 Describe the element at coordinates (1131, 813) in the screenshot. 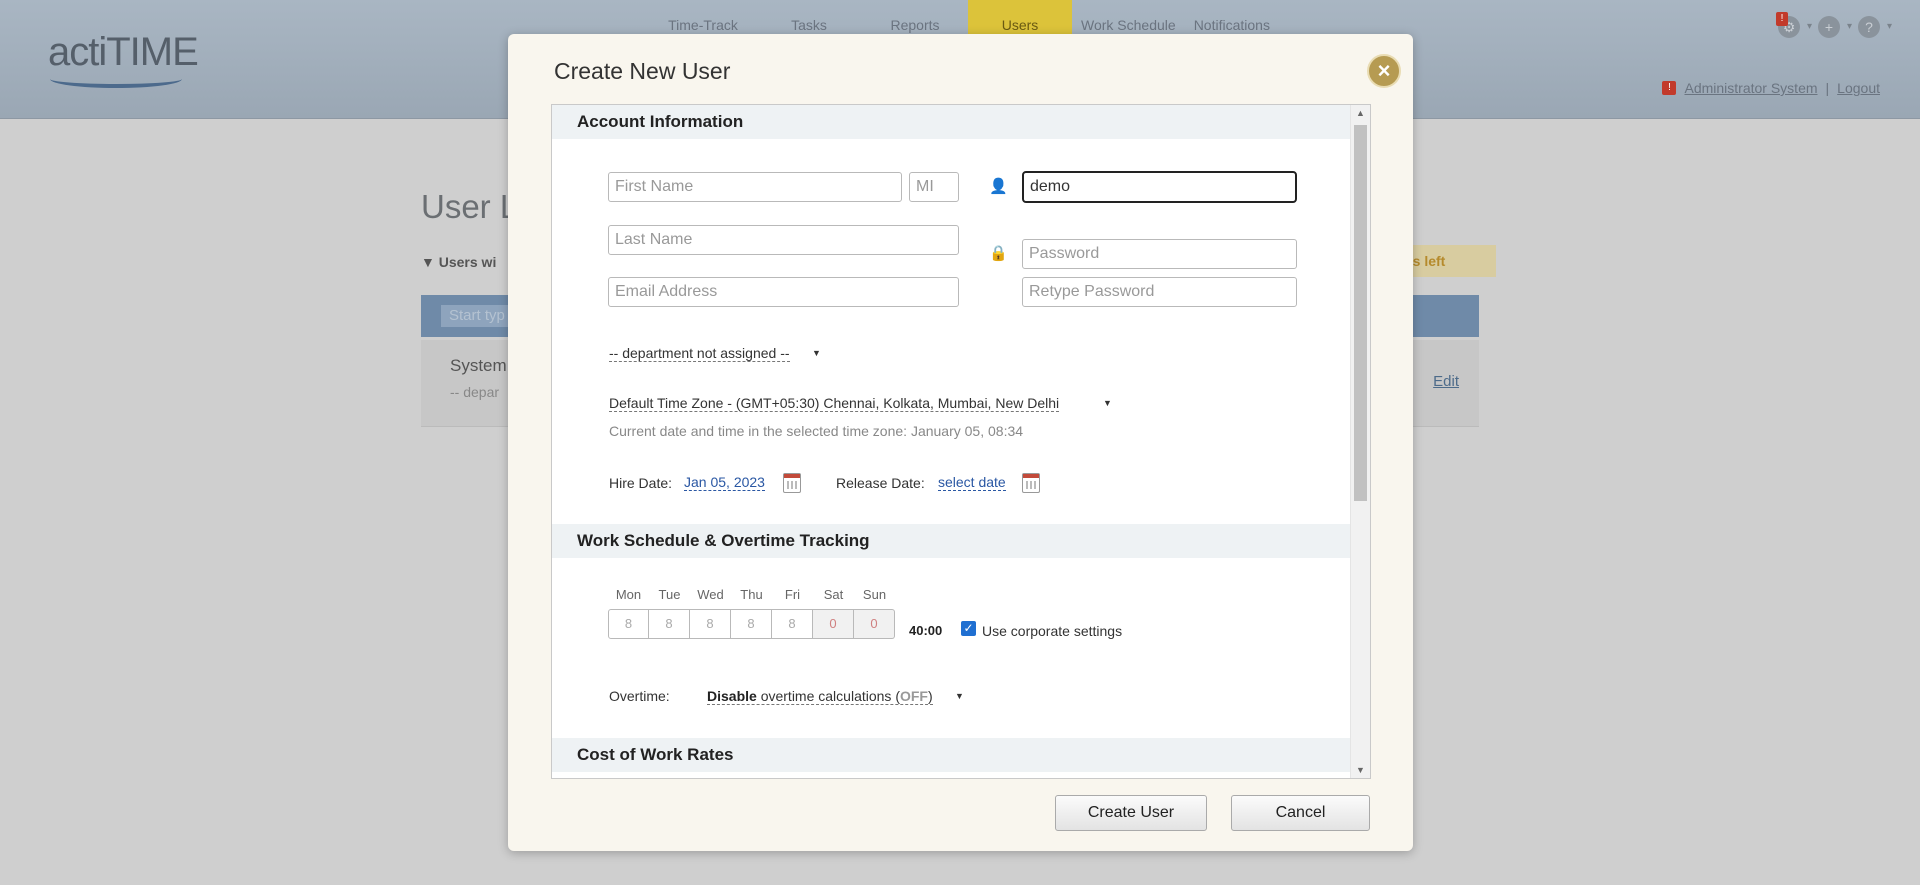

I see `create-user-button: Create User` at that location.